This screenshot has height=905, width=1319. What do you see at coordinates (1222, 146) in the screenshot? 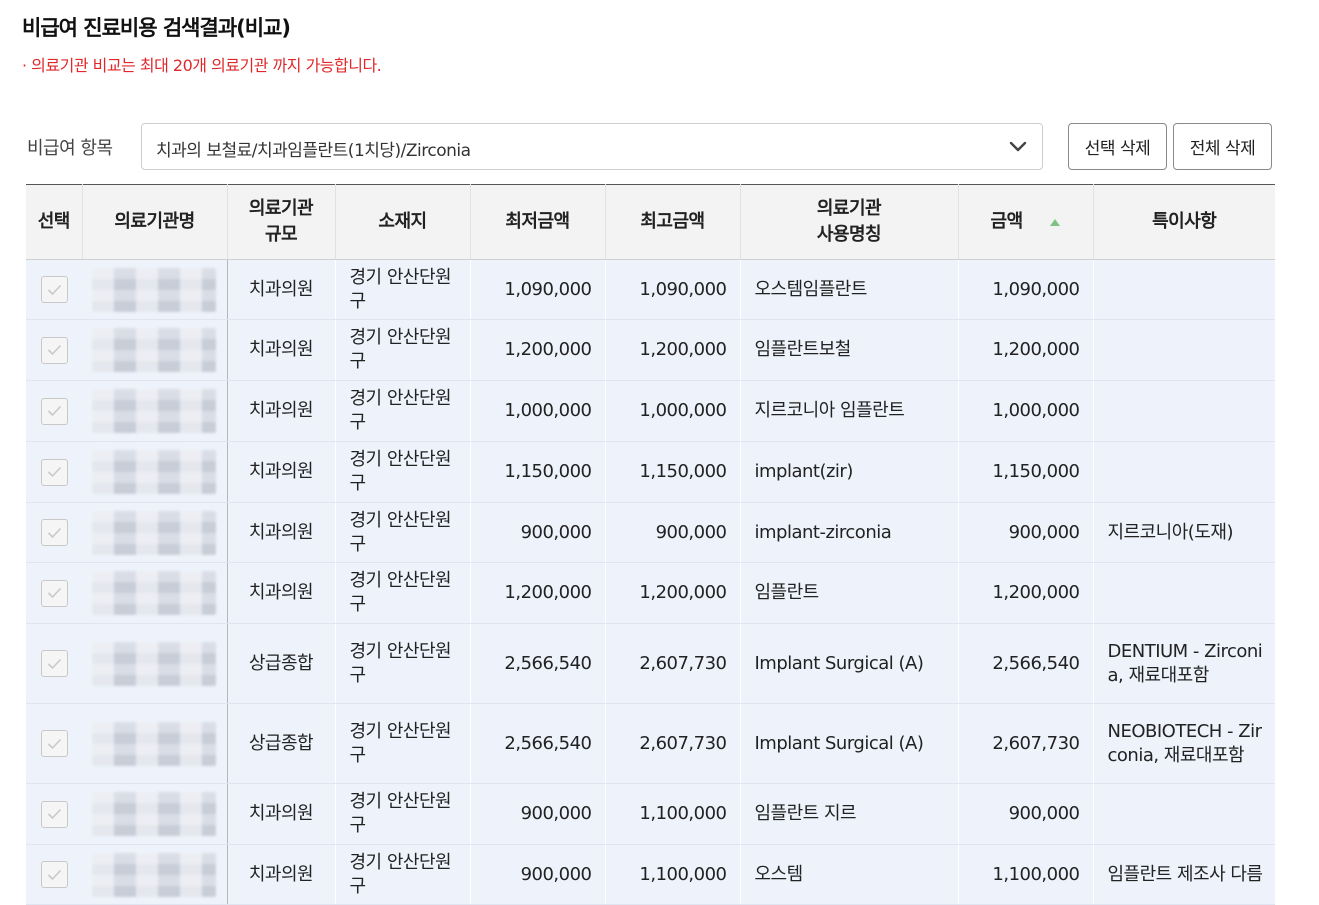
I see `delete-all-button: 전체 삭제` at bounding box center [1222, 146].